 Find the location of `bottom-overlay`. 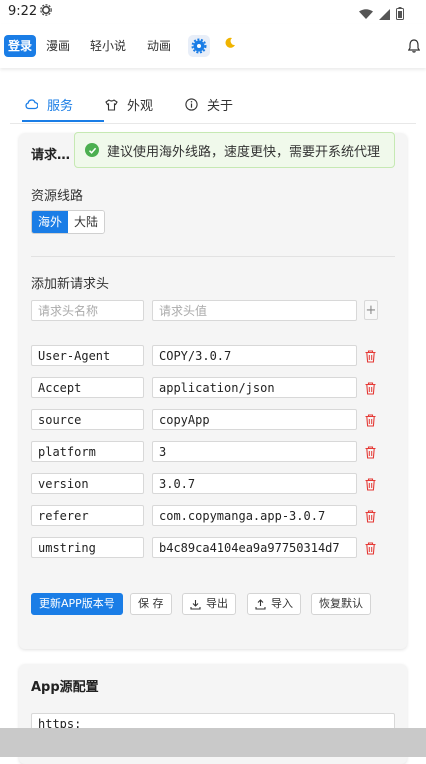

bottom-overlay is located at coordinates (213, 742).